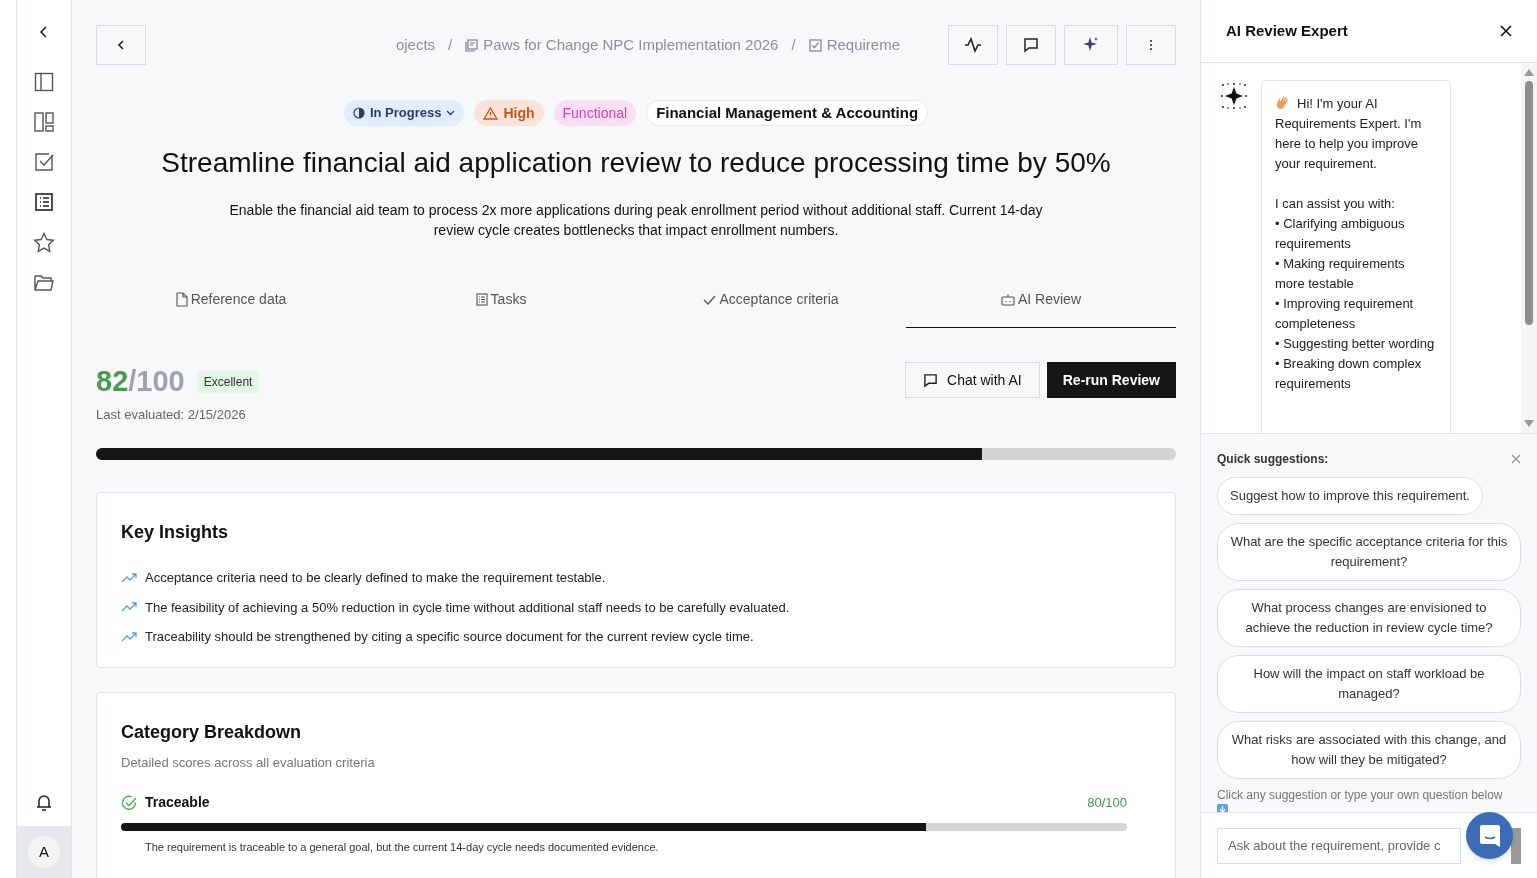 The width and height of the screenshot is (1537, 878). I want to click on message-text: Hi! I'm your AI Requirements Expert. I'm here to help you improve your requirement., so click(1349, 133).